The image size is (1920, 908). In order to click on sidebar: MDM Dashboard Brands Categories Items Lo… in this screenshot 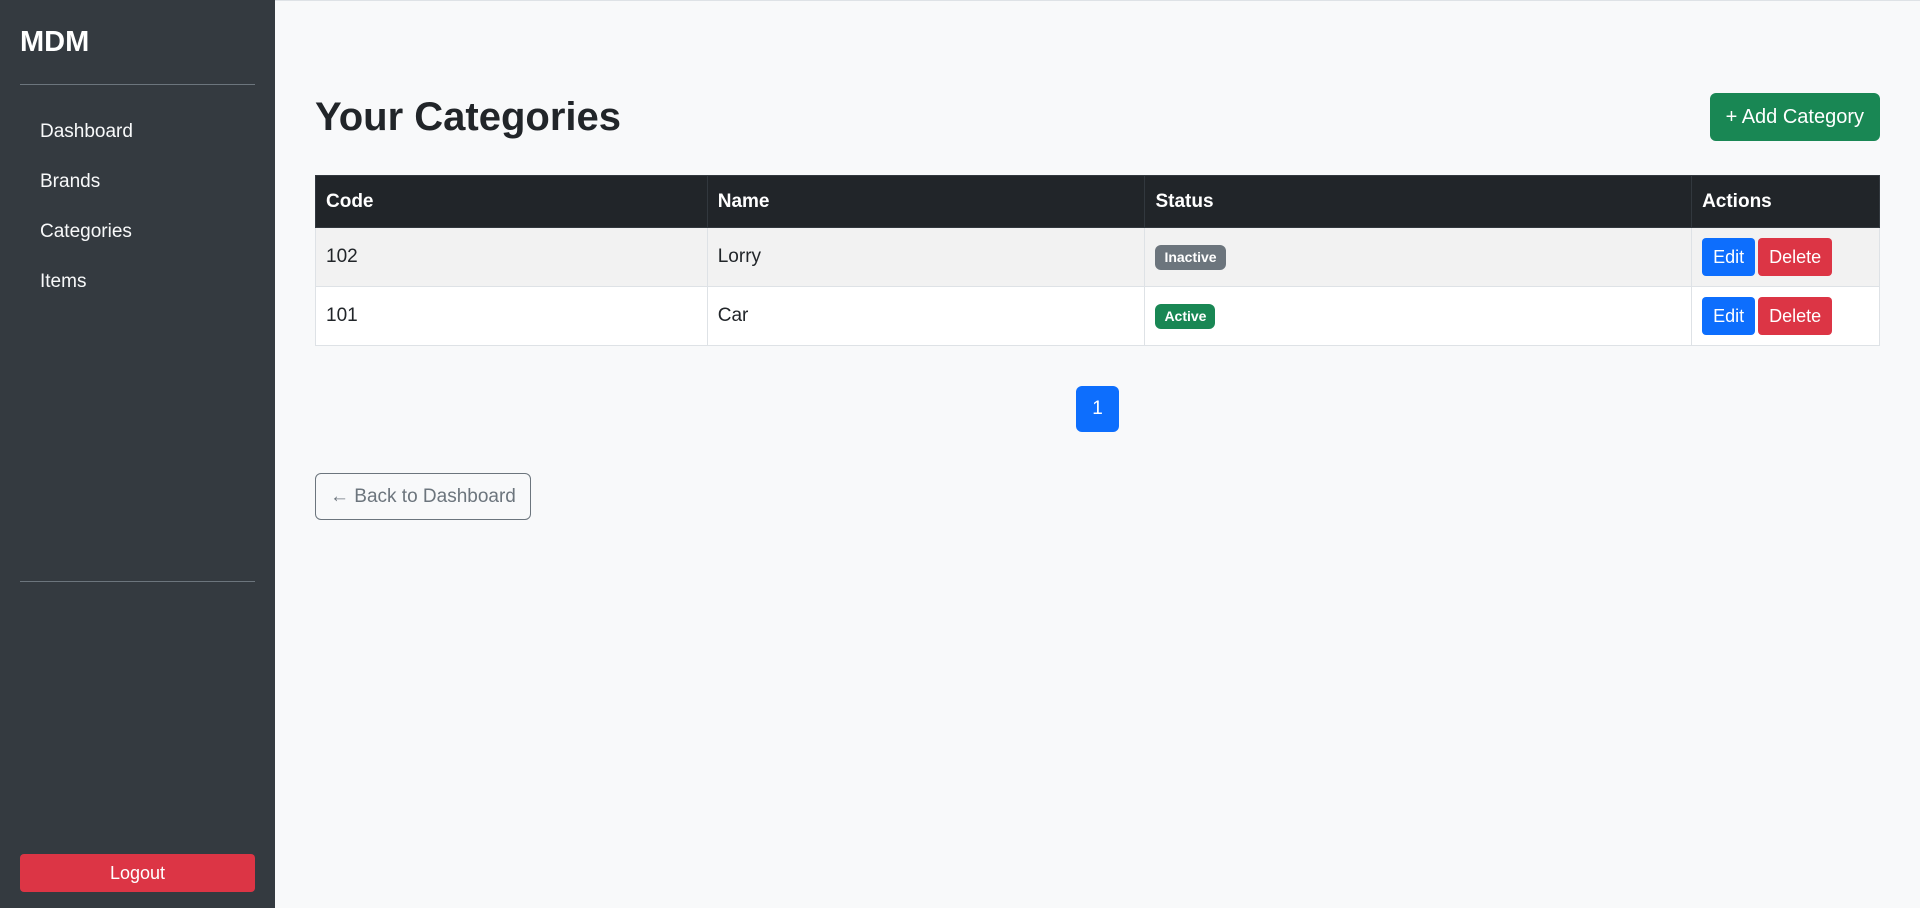, I will do `click(137, 454)`.